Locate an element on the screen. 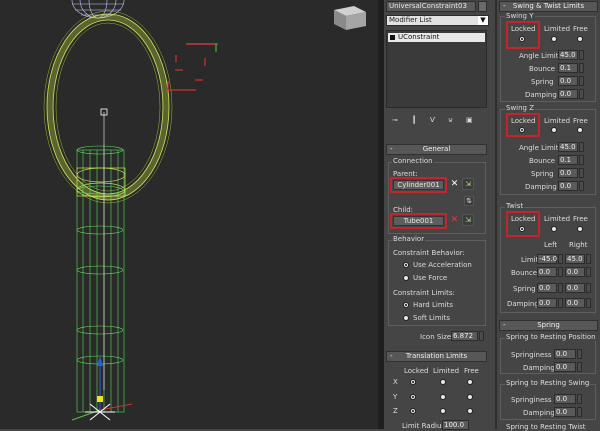  object-name-field: UniversalConstraint03 is located at coordinates (431, 6).